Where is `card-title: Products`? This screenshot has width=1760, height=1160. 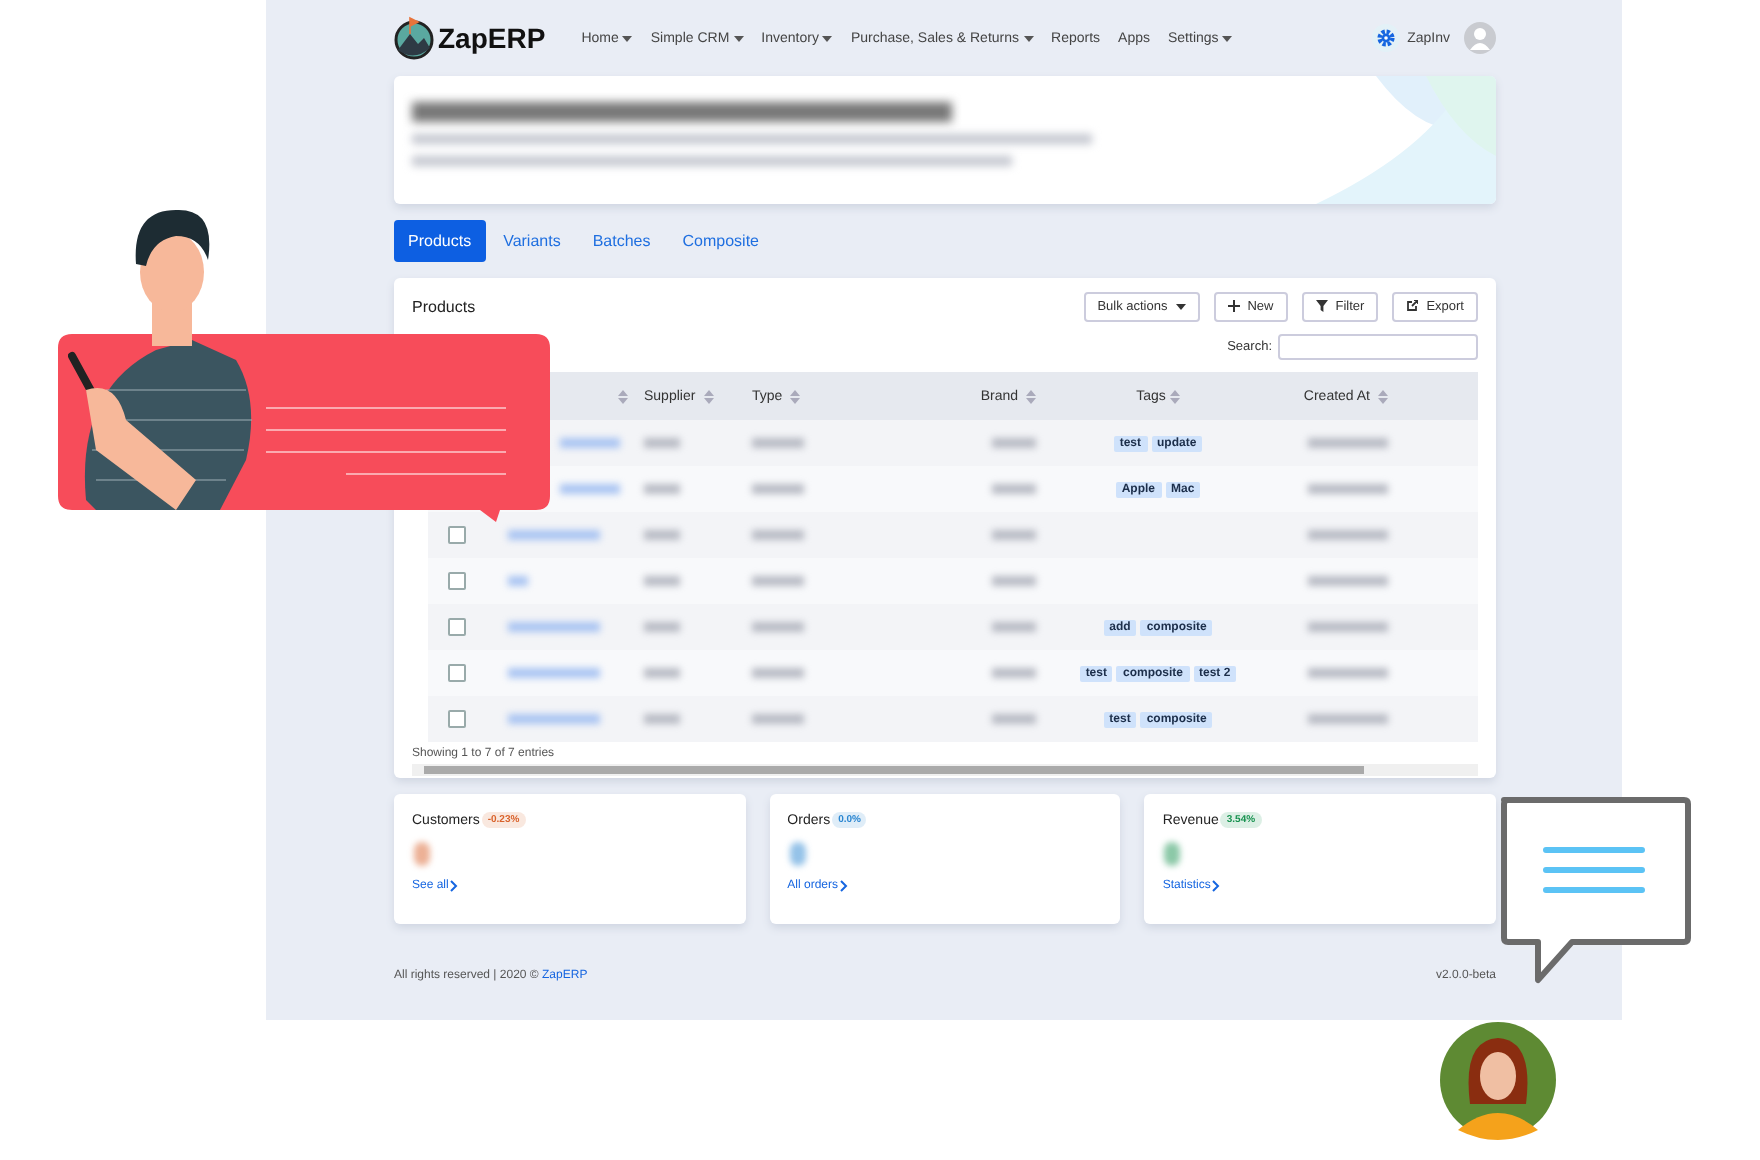
card-title: Products is located at coordinates (444, 306).